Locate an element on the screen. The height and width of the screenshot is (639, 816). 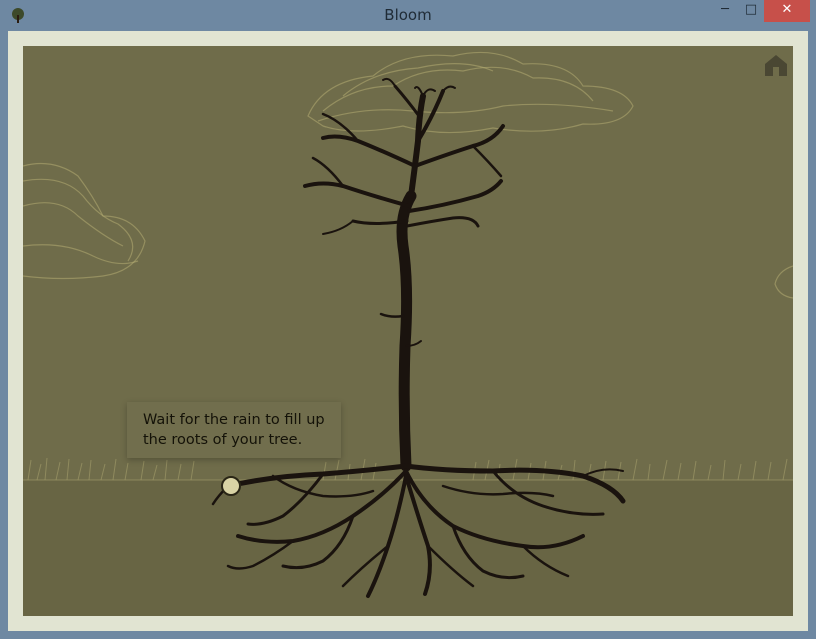
cloud-right-edge is located at coordinates (783, 282).